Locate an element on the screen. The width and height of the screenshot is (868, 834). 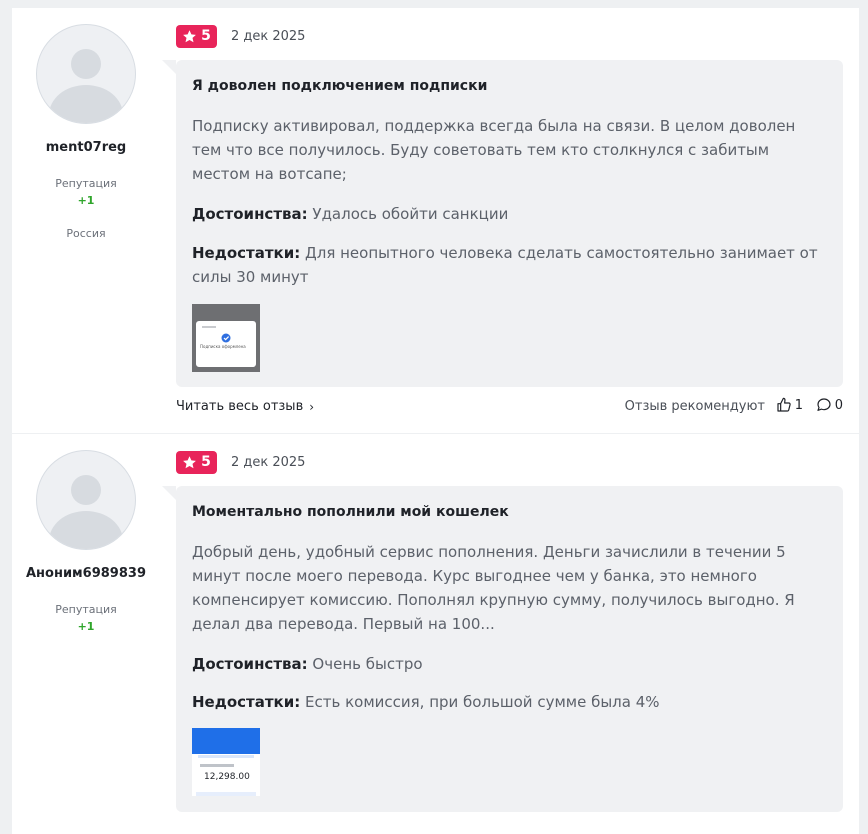
cons-text: Есть комиссия, при большой сумме была 4% is located at coordinates (482, 702).